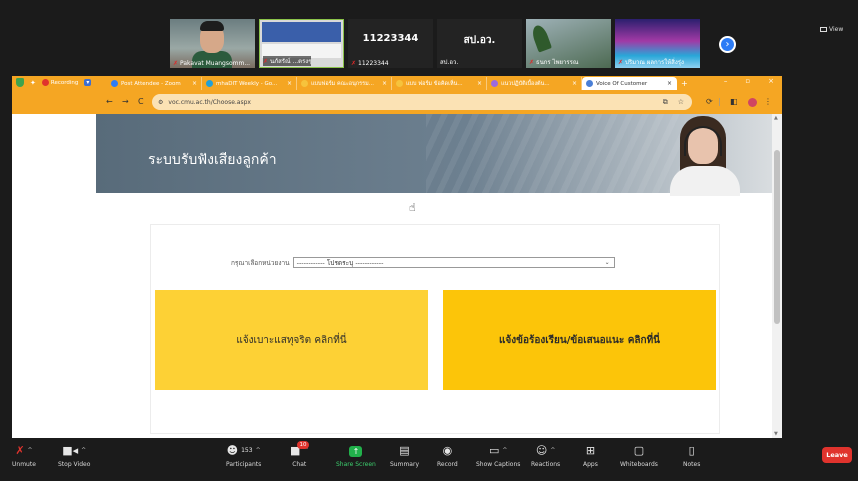 The width and height of the screenshot is (858, 481). What do you see at coordinates (33, 83) in the screenshot?
I see `pin-icon: ✦` at bounding box center [33, 83].